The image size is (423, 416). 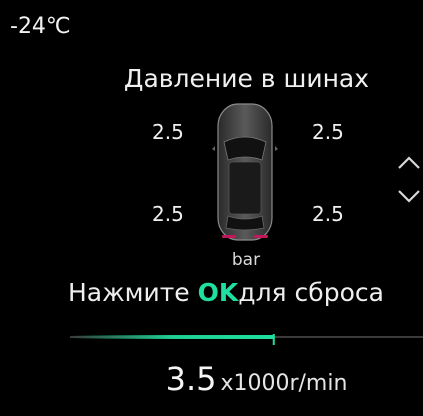 I want to click on tachometer-marker, so click(x=273, y=339).